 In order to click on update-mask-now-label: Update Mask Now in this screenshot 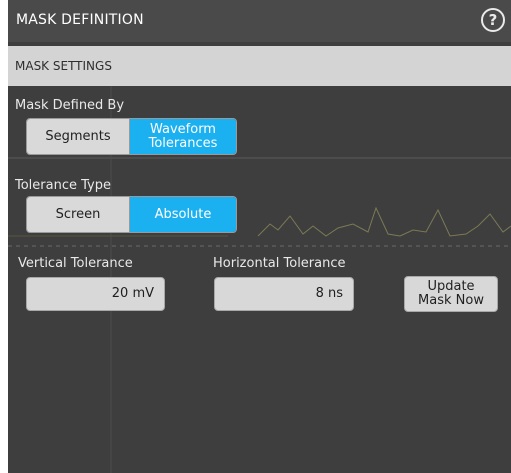, I will do `click(451, 293)`.